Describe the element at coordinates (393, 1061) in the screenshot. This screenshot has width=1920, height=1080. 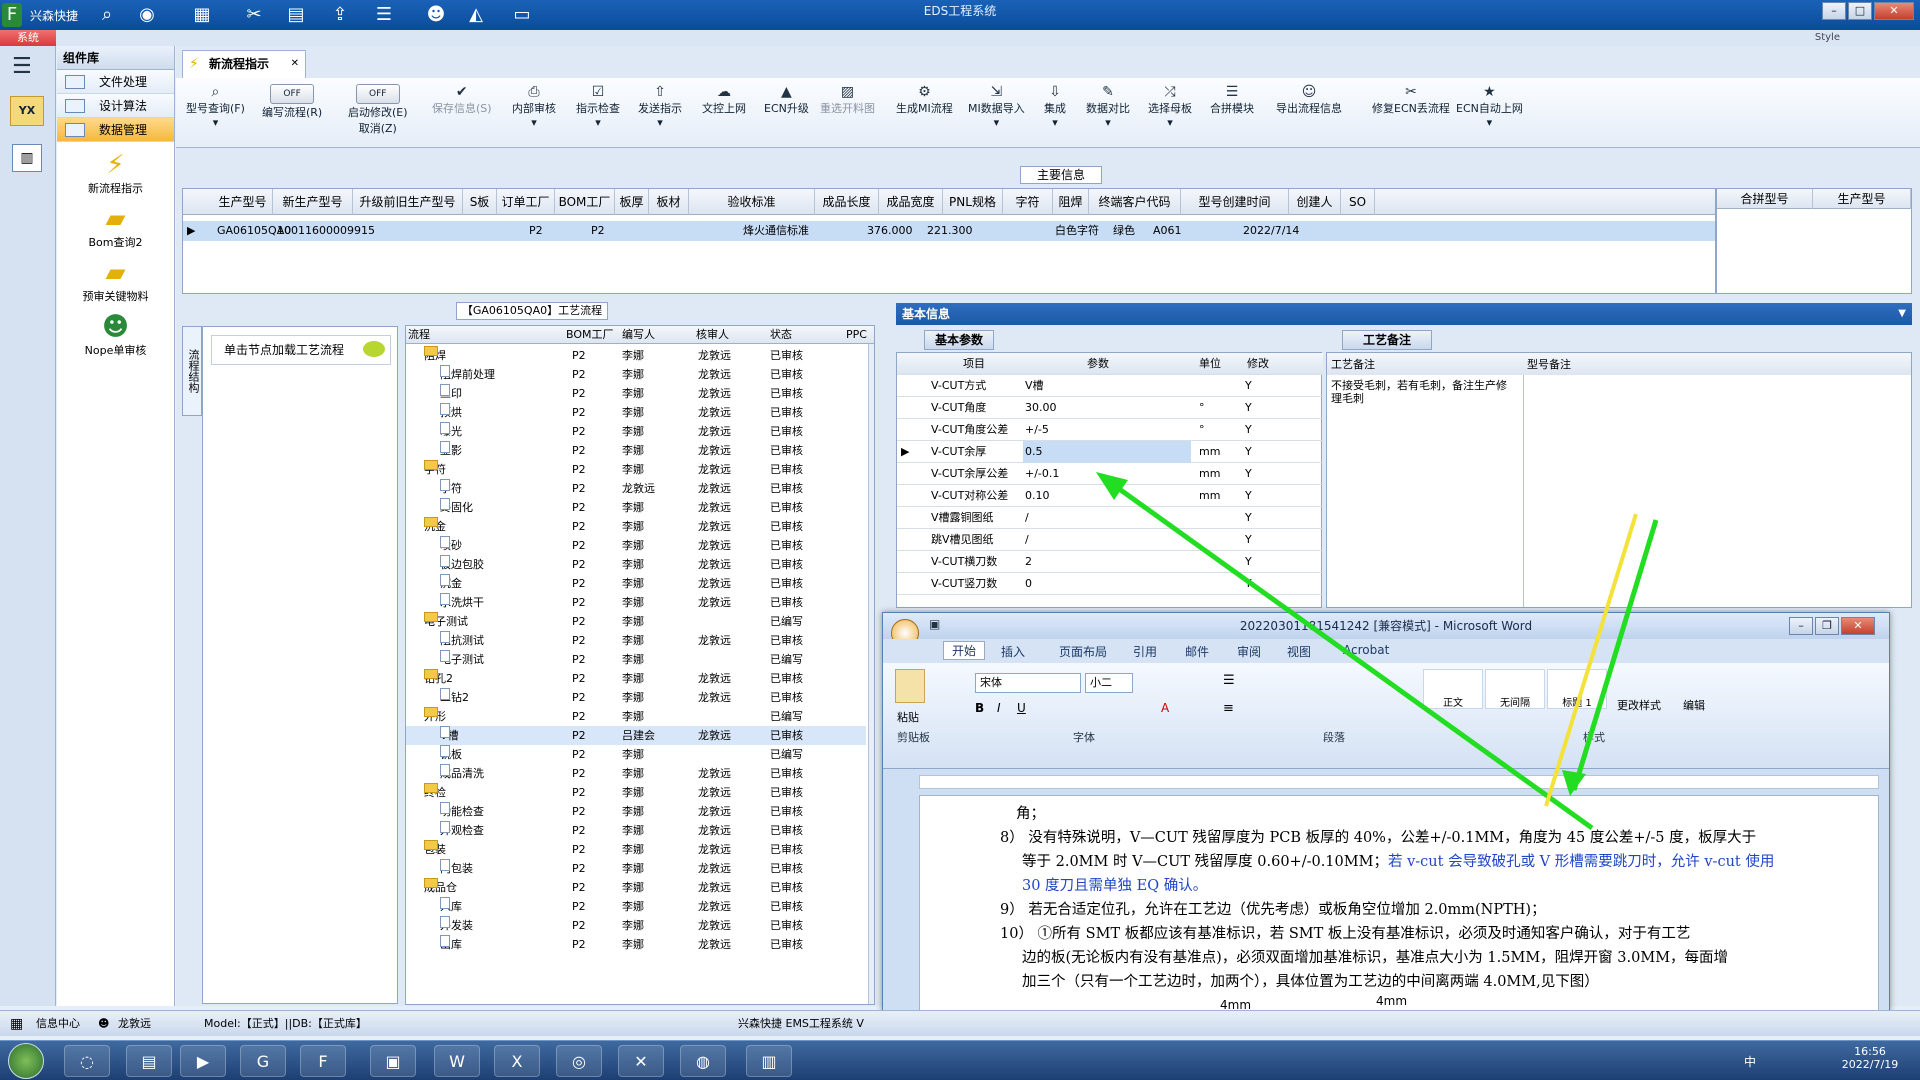
I see `taskbar-app-icon: ▣` at that location.